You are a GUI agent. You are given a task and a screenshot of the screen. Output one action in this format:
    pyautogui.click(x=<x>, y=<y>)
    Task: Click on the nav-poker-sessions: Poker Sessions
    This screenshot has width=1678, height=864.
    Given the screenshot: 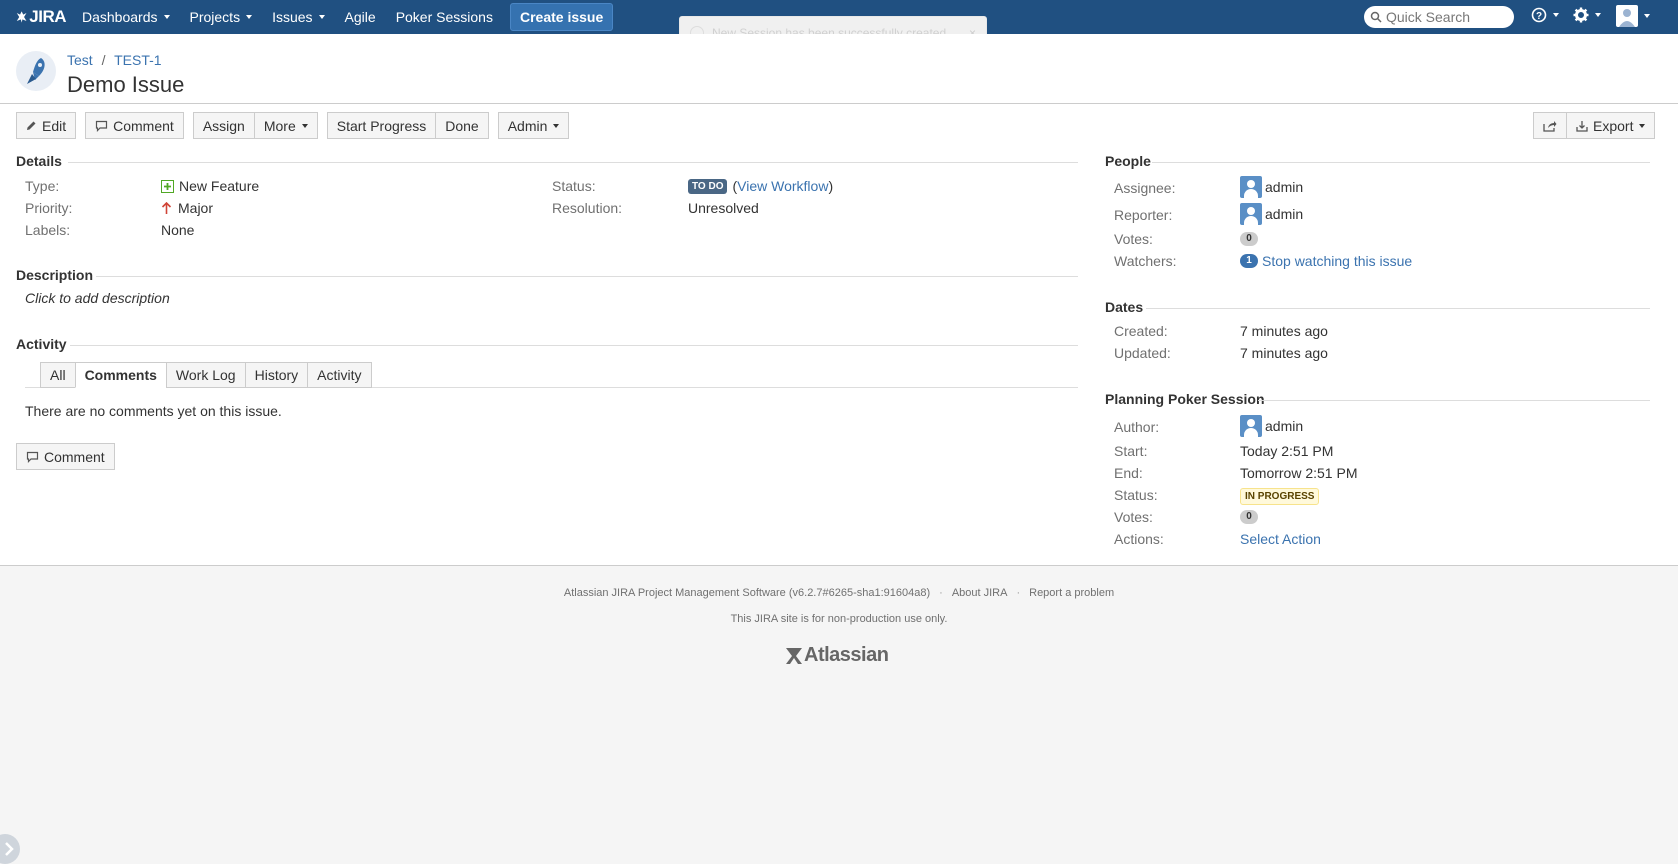 What is the action you would take?
    pyautogui.click(x=444, y=17)
    